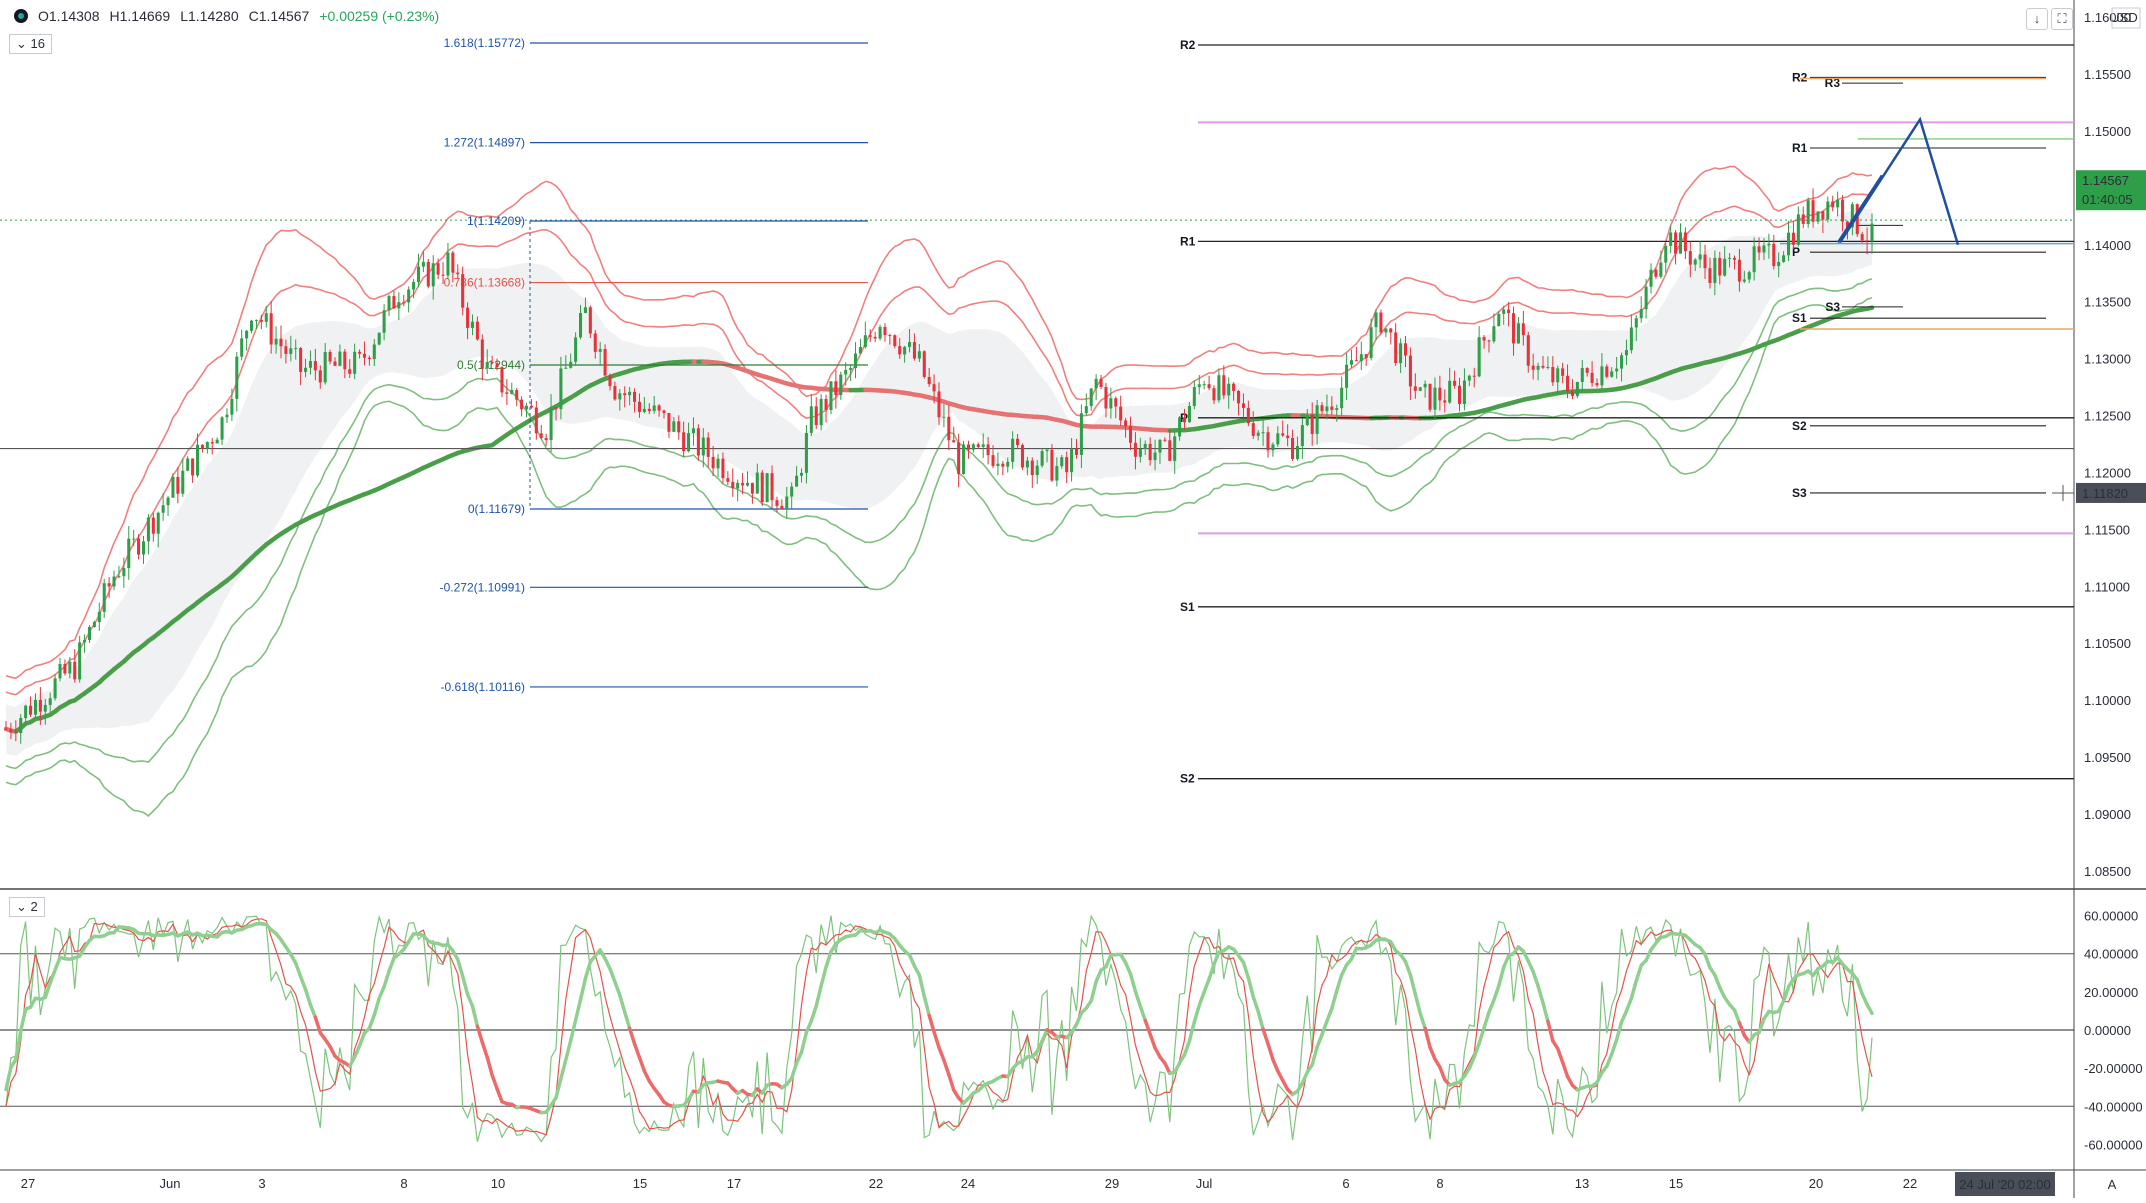 This screenshot has height=1203, width=2146. I want to click on fullscreen-icon: ⛶, so click(2062, 19).